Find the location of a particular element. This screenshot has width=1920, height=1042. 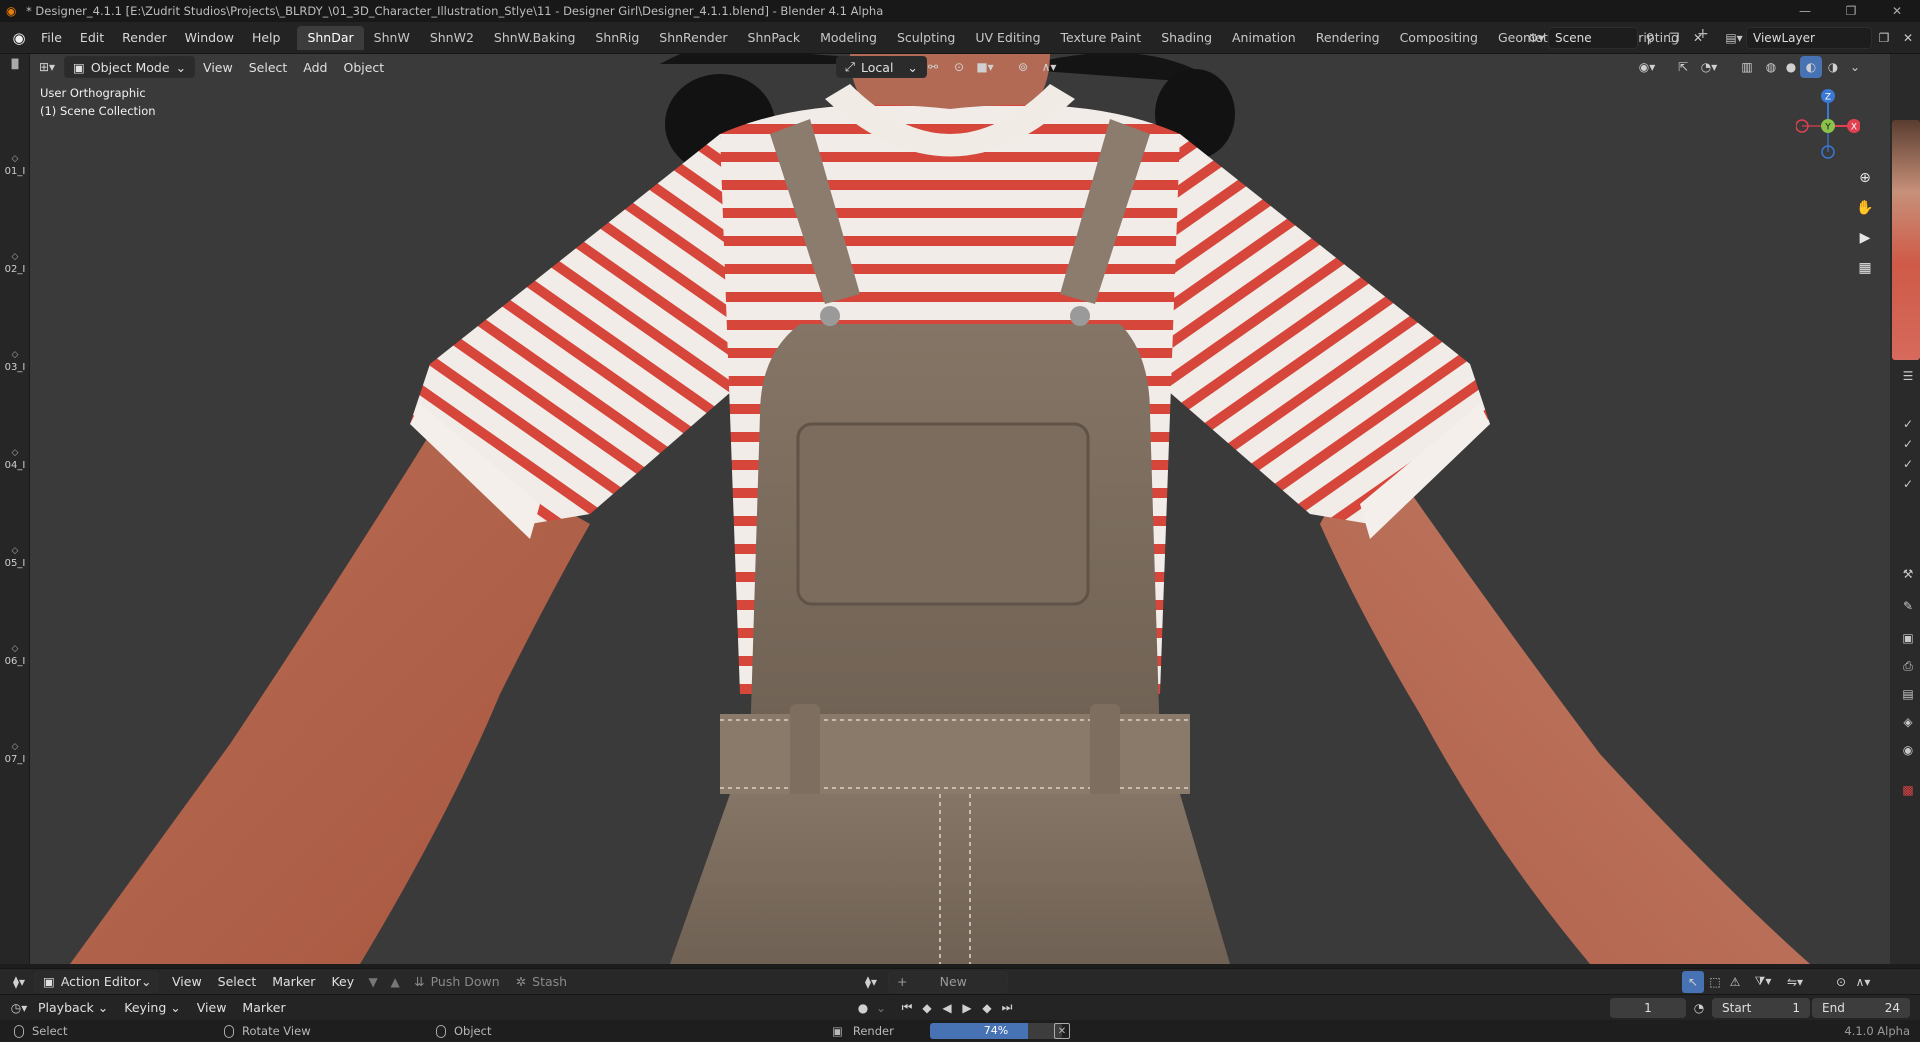

action-editor-dropdown: ▣ Action Editor ⌄ is located at coordinates (96, 981).